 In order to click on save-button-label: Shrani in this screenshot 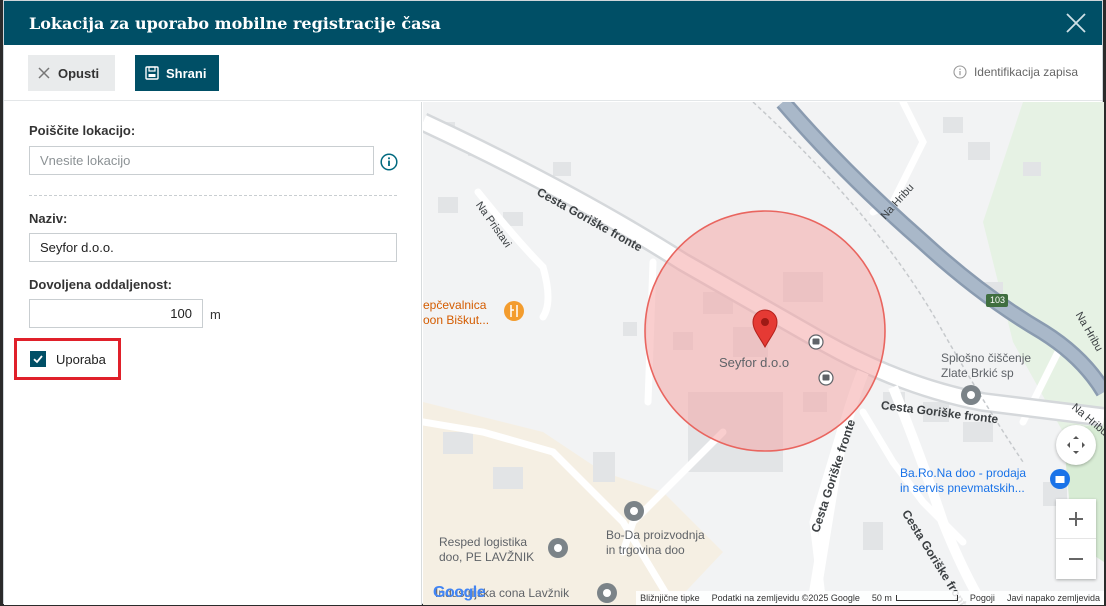, I will do `click(186, 73)`.